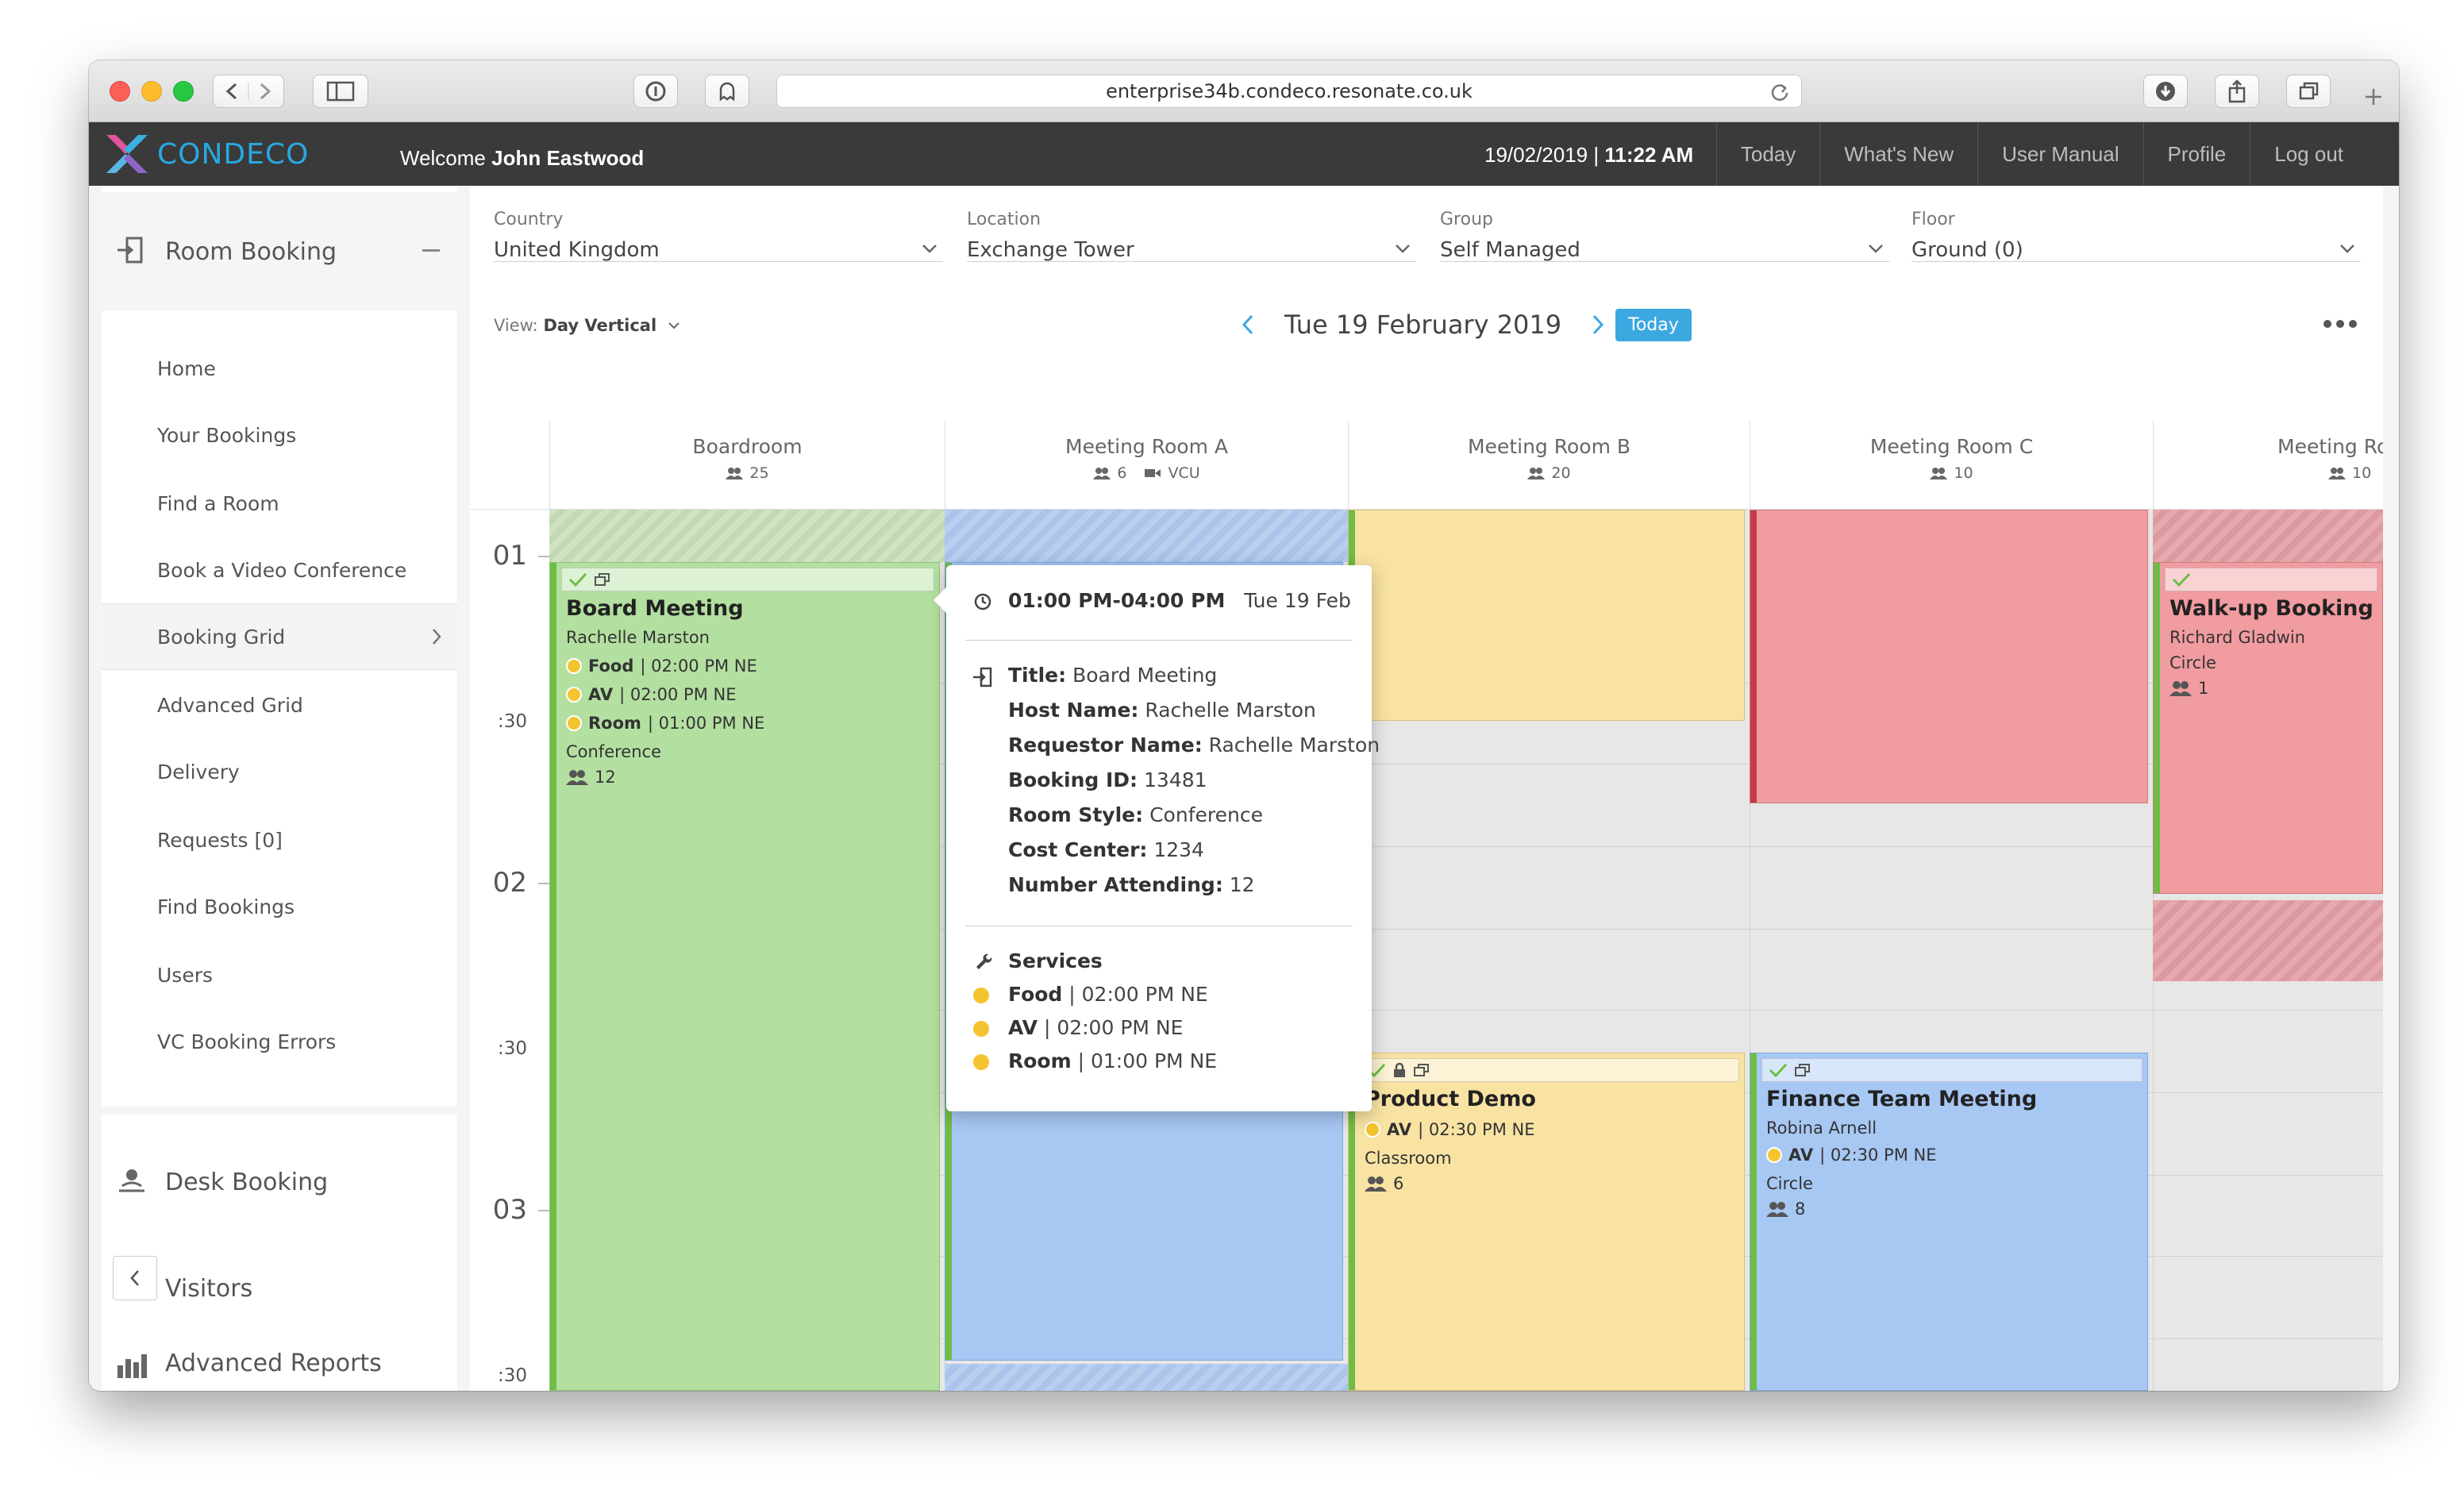  What do you see at coordinates (279, 570) in the screenshot?
I see `sidebar-item-book-video-conference: Book a Video Conference` at bounding box center [279, 570].